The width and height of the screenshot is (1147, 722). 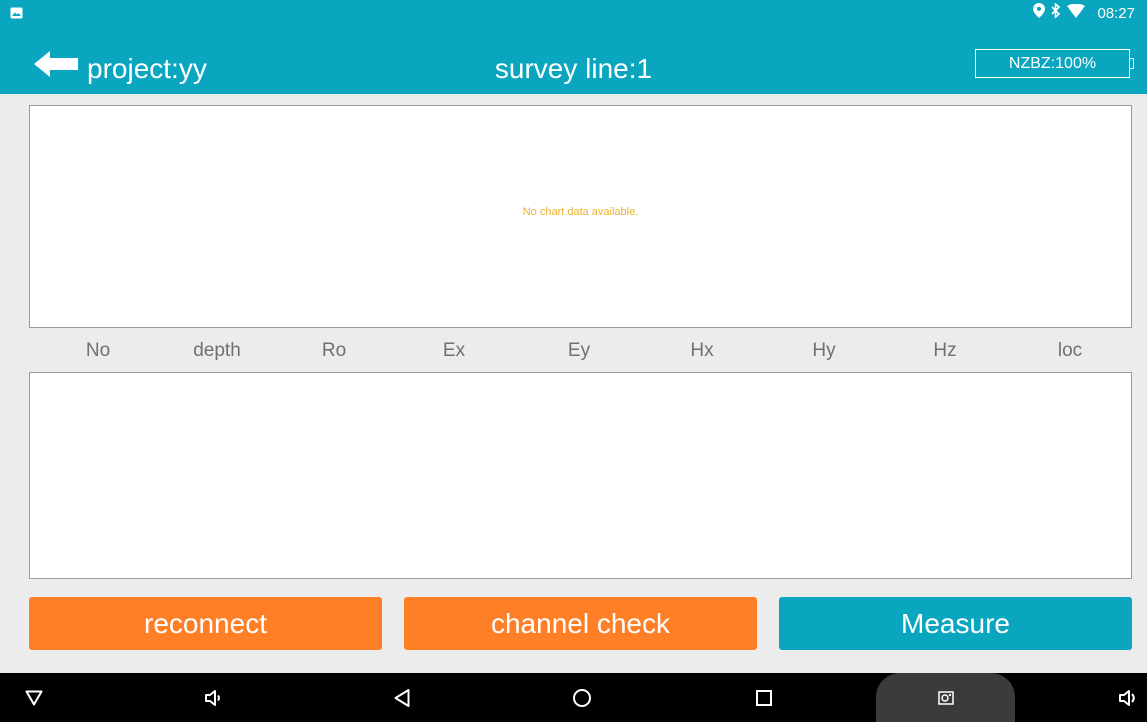 What do you see at coordinates (1128, 697) in the screenshot?
I see `volume-up-icon` at bounding box center [1128, 697].